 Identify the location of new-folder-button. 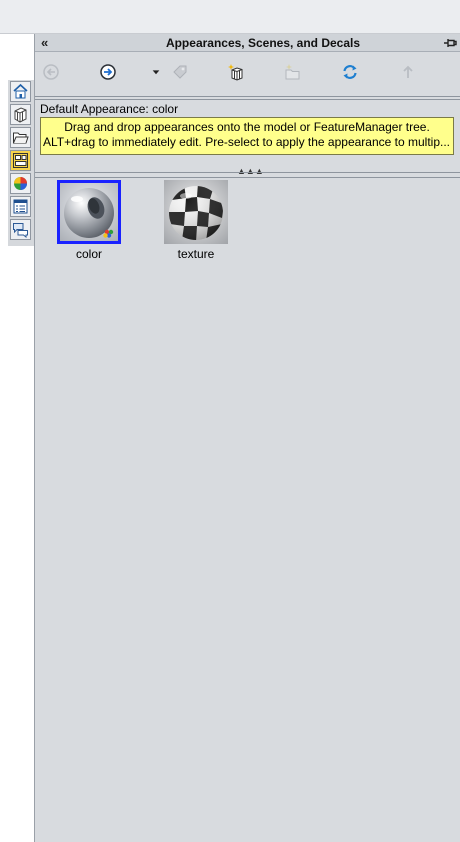
(293, 72).